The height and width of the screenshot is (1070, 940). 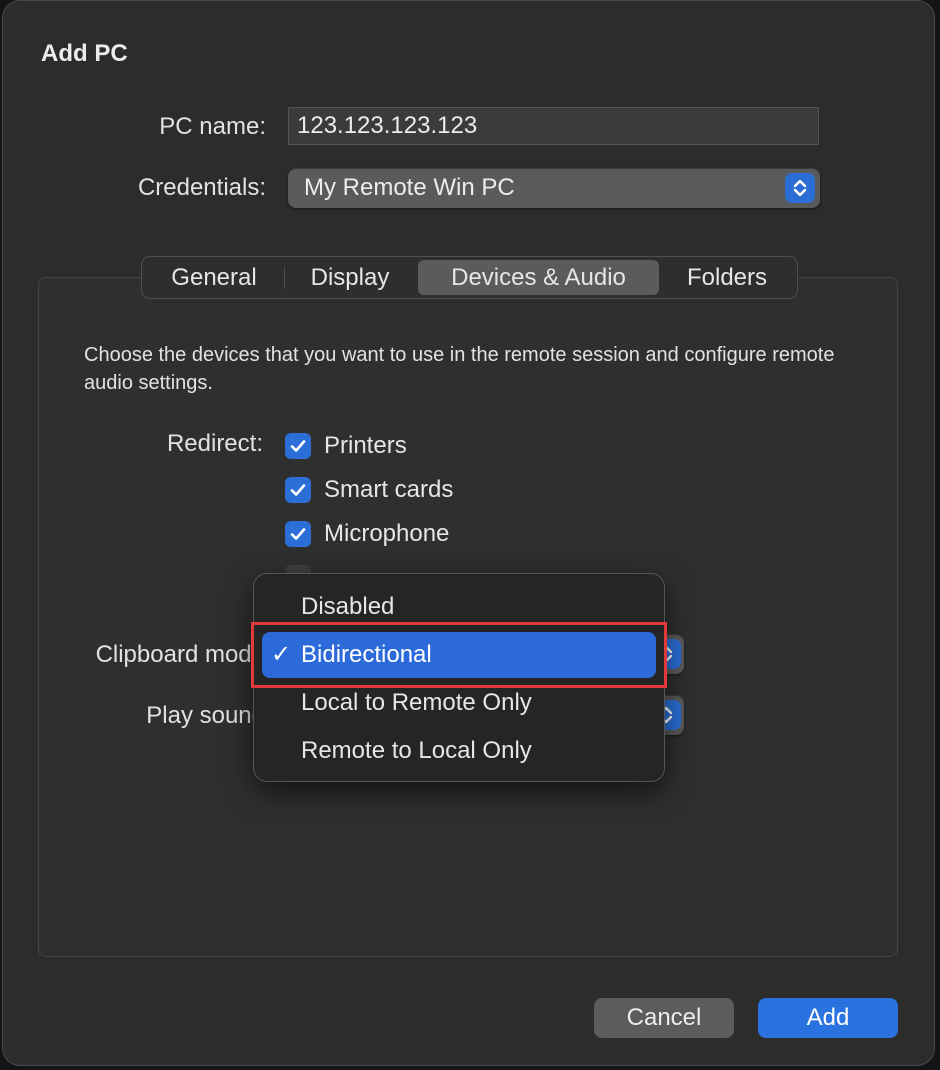 I want to click on tab-display: Display, so click(x=350, y=277).